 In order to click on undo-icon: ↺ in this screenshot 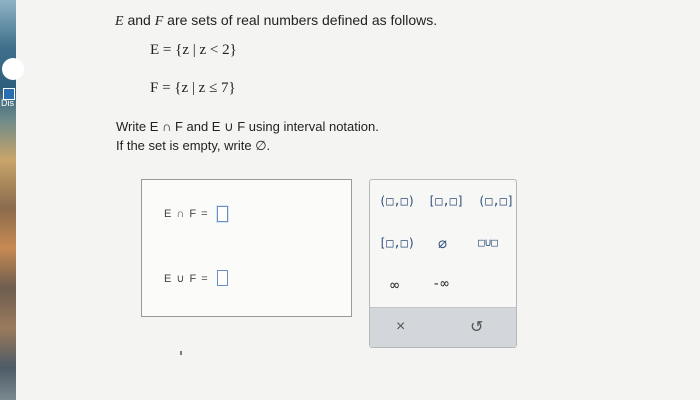, I will do `click(476, 327)`.